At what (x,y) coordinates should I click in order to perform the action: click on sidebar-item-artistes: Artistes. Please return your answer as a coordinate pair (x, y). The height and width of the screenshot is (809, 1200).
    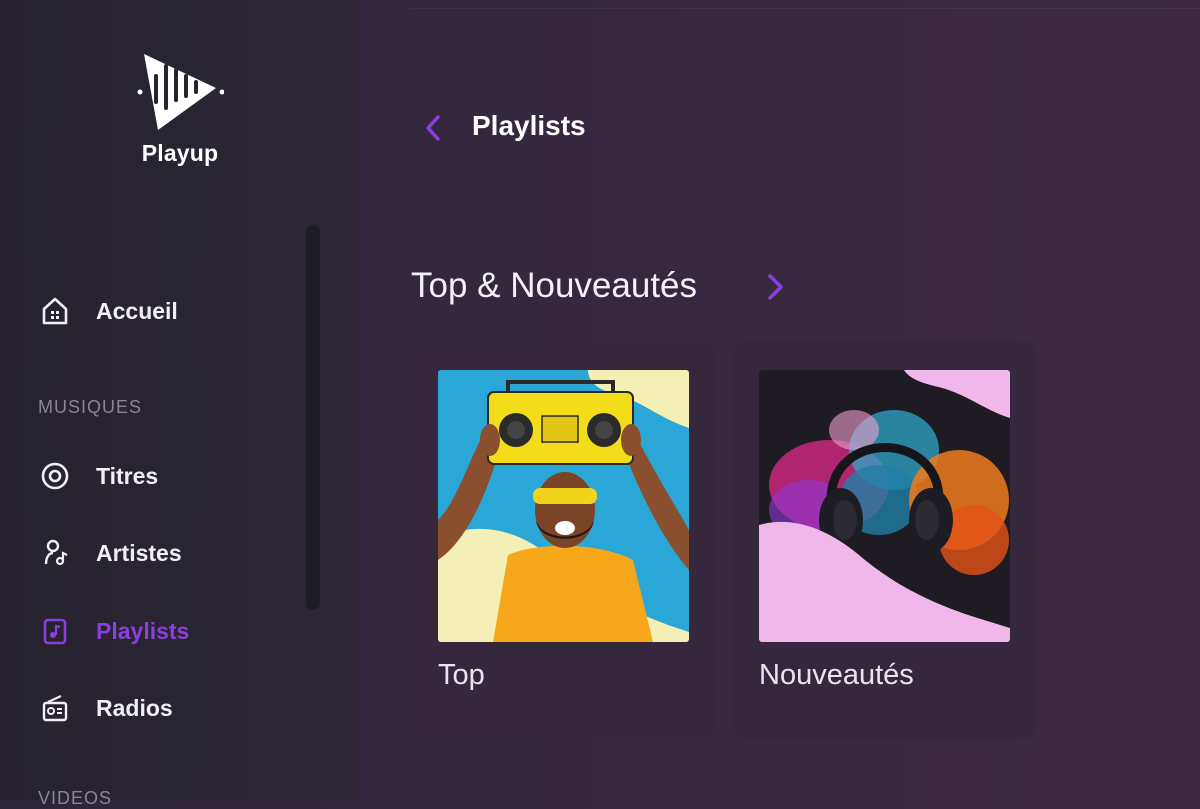
    Looking at the image, I should click on (111, 553).